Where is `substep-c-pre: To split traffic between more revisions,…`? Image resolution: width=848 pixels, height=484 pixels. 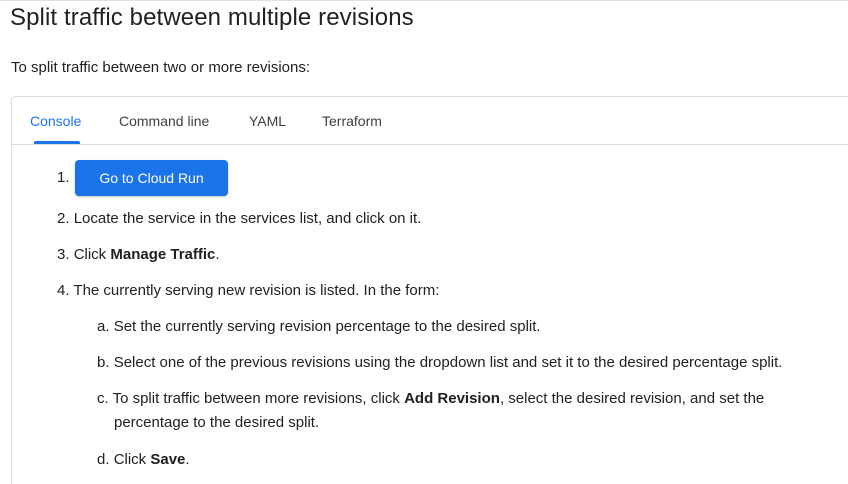
substep-c-pre: To split traffic between more revisions,… is located at coordinates (258, 398).